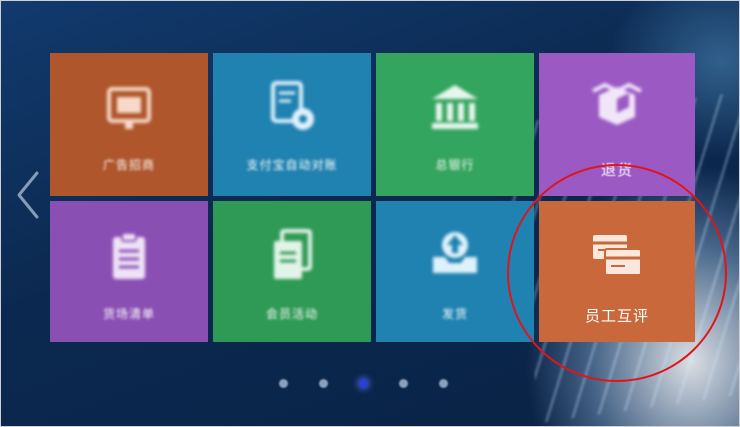 The height and width of the screenshot is (427, 740). I want to click on tile-main-bank: 总银行, so click(455, 124).